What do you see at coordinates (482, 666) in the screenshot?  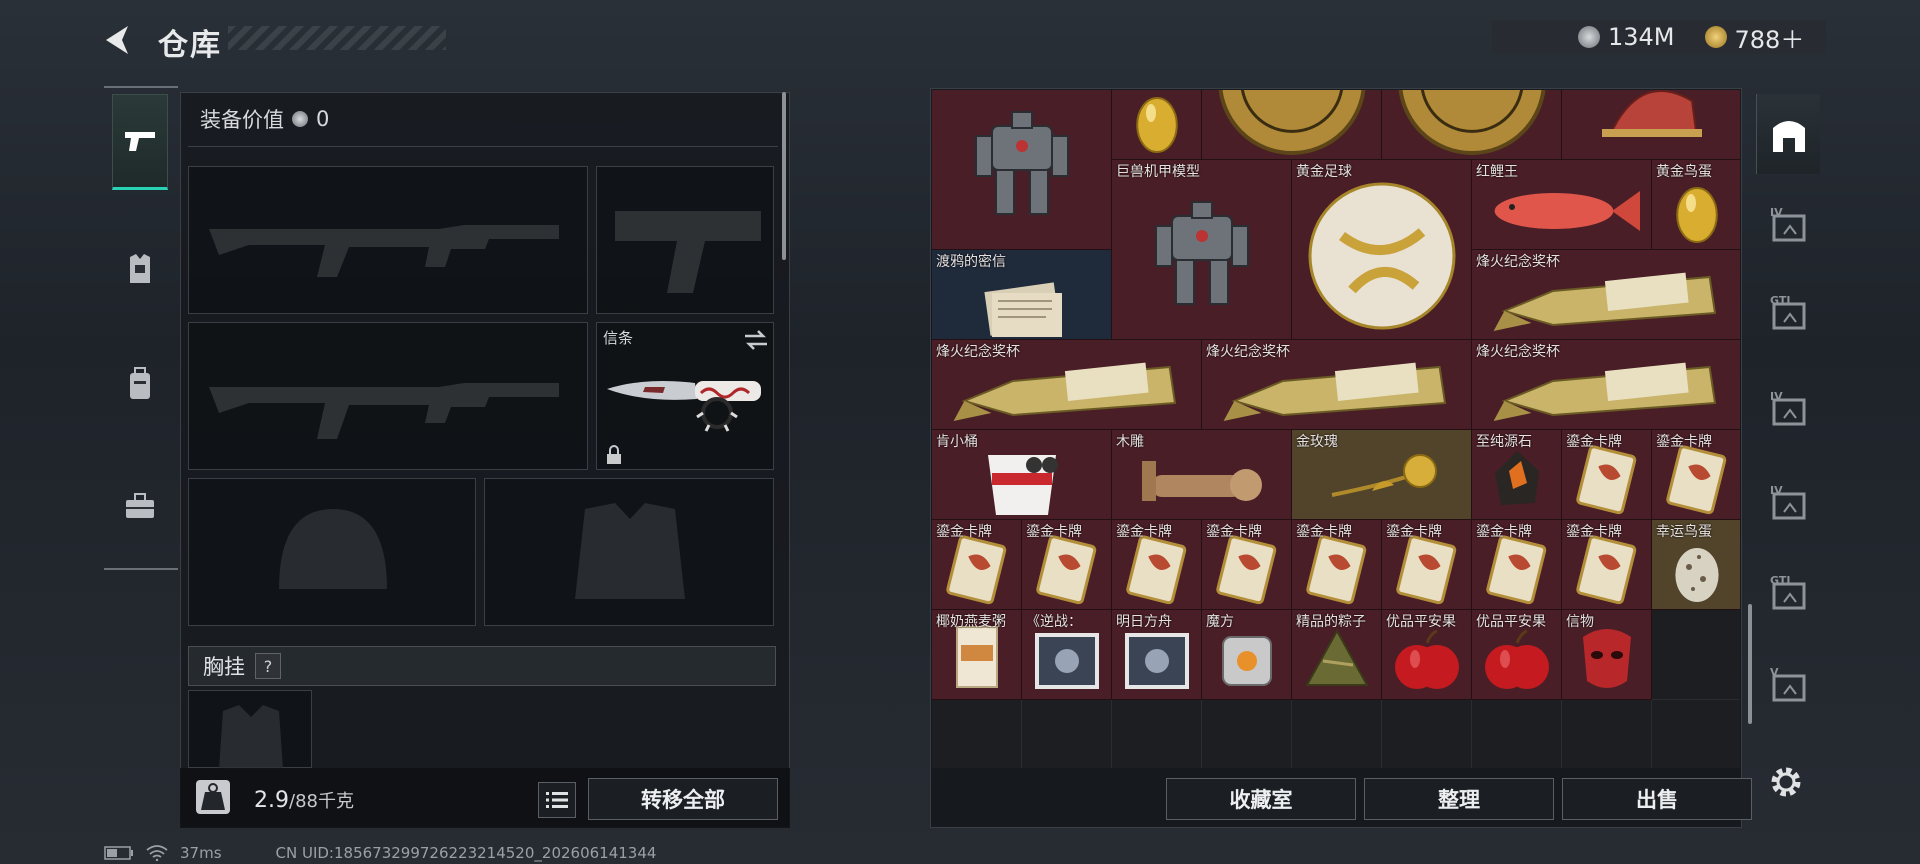 I see `chest-rig-header: 胸挂 ?` at bounding box center [482, 666].